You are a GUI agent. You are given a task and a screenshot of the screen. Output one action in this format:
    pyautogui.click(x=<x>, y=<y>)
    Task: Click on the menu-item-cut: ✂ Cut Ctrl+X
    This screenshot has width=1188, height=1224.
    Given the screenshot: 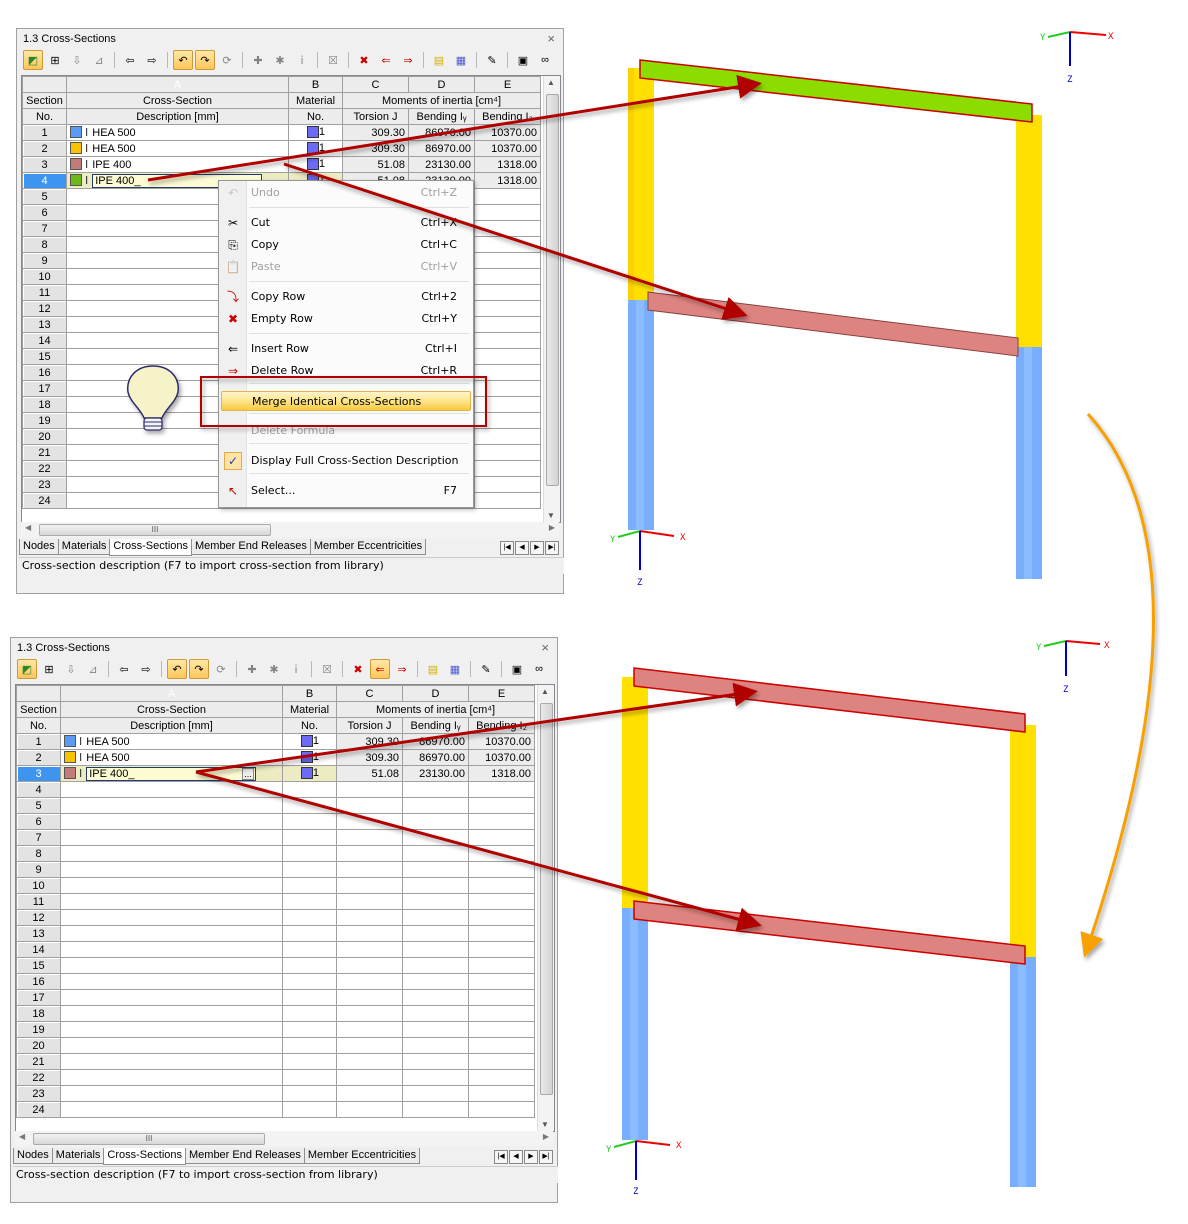 What is the action you would take?
    pyautogui.click(x=346, y=223)
    